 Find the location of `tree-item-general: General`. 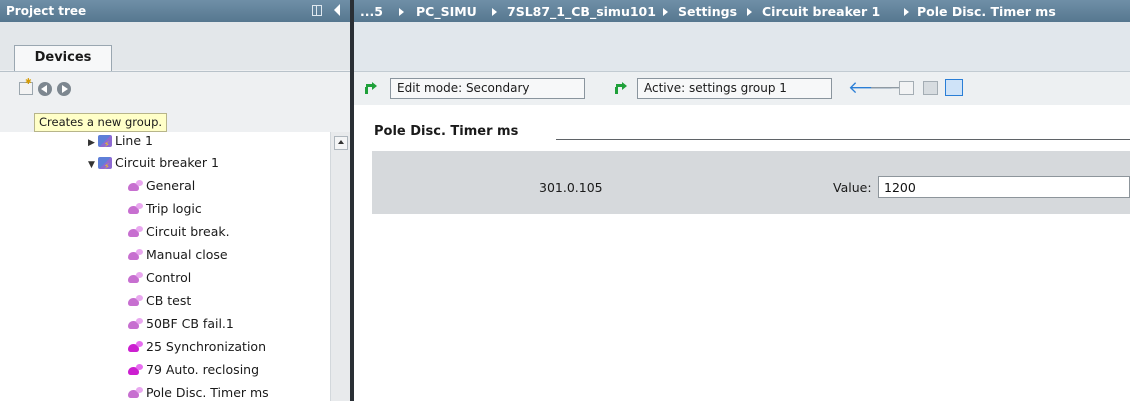

tree-item-general: General is located at coordinates (161, 186).